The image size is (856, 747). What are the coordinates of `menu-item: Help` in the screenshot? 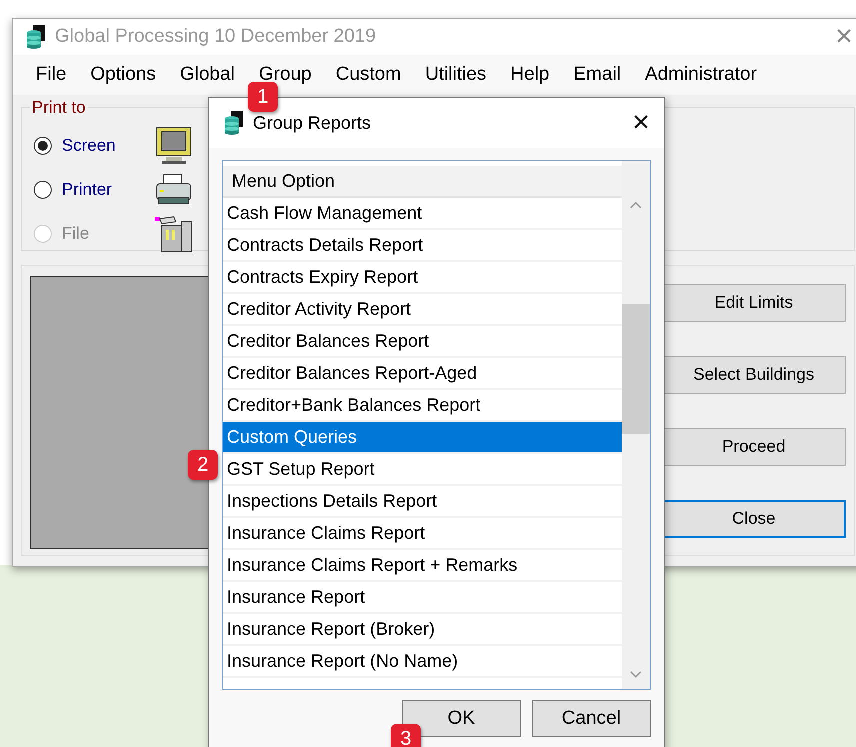 It's located at (530, 75).